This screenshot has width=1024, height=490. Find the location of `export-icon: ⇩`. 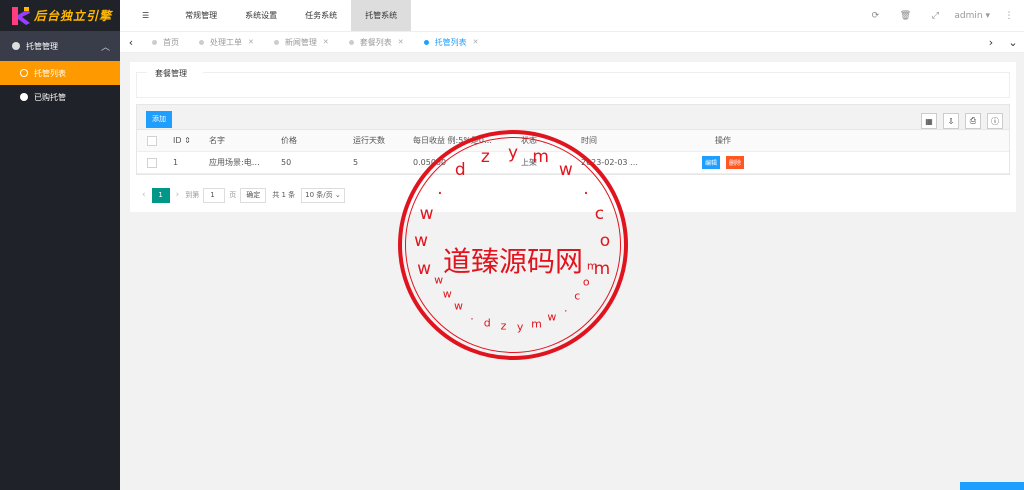

export-icon: ⇩ is located at coordinates (951, 121).